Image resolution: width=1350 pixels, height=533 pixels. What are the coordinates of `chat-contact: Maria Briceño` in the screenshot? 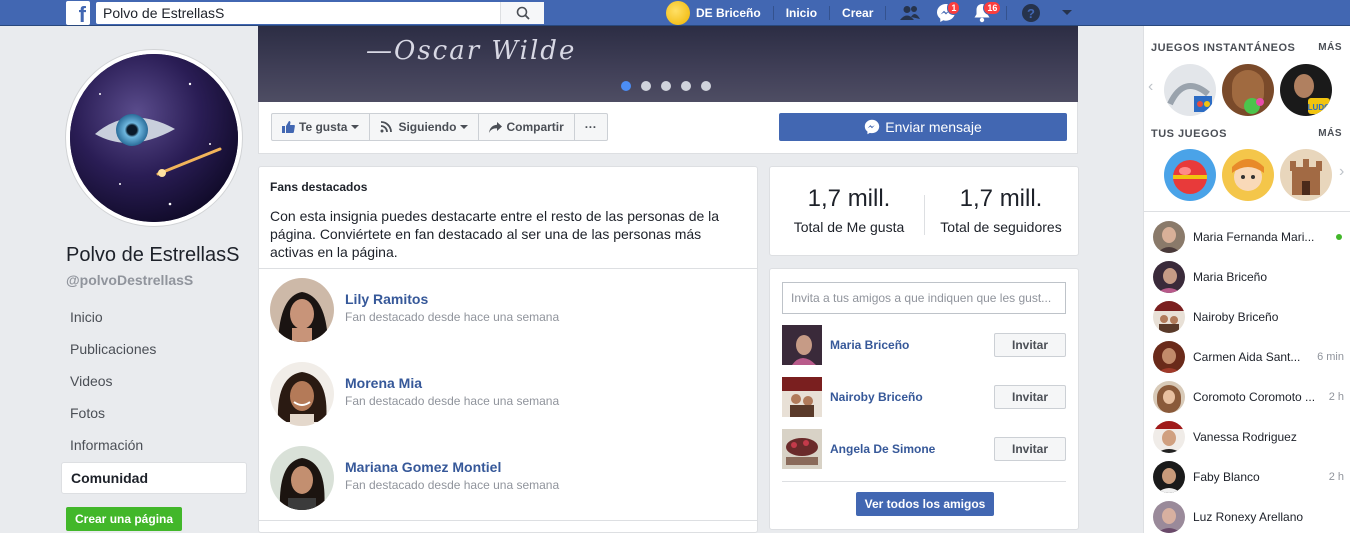 It's located at (1250, 277).